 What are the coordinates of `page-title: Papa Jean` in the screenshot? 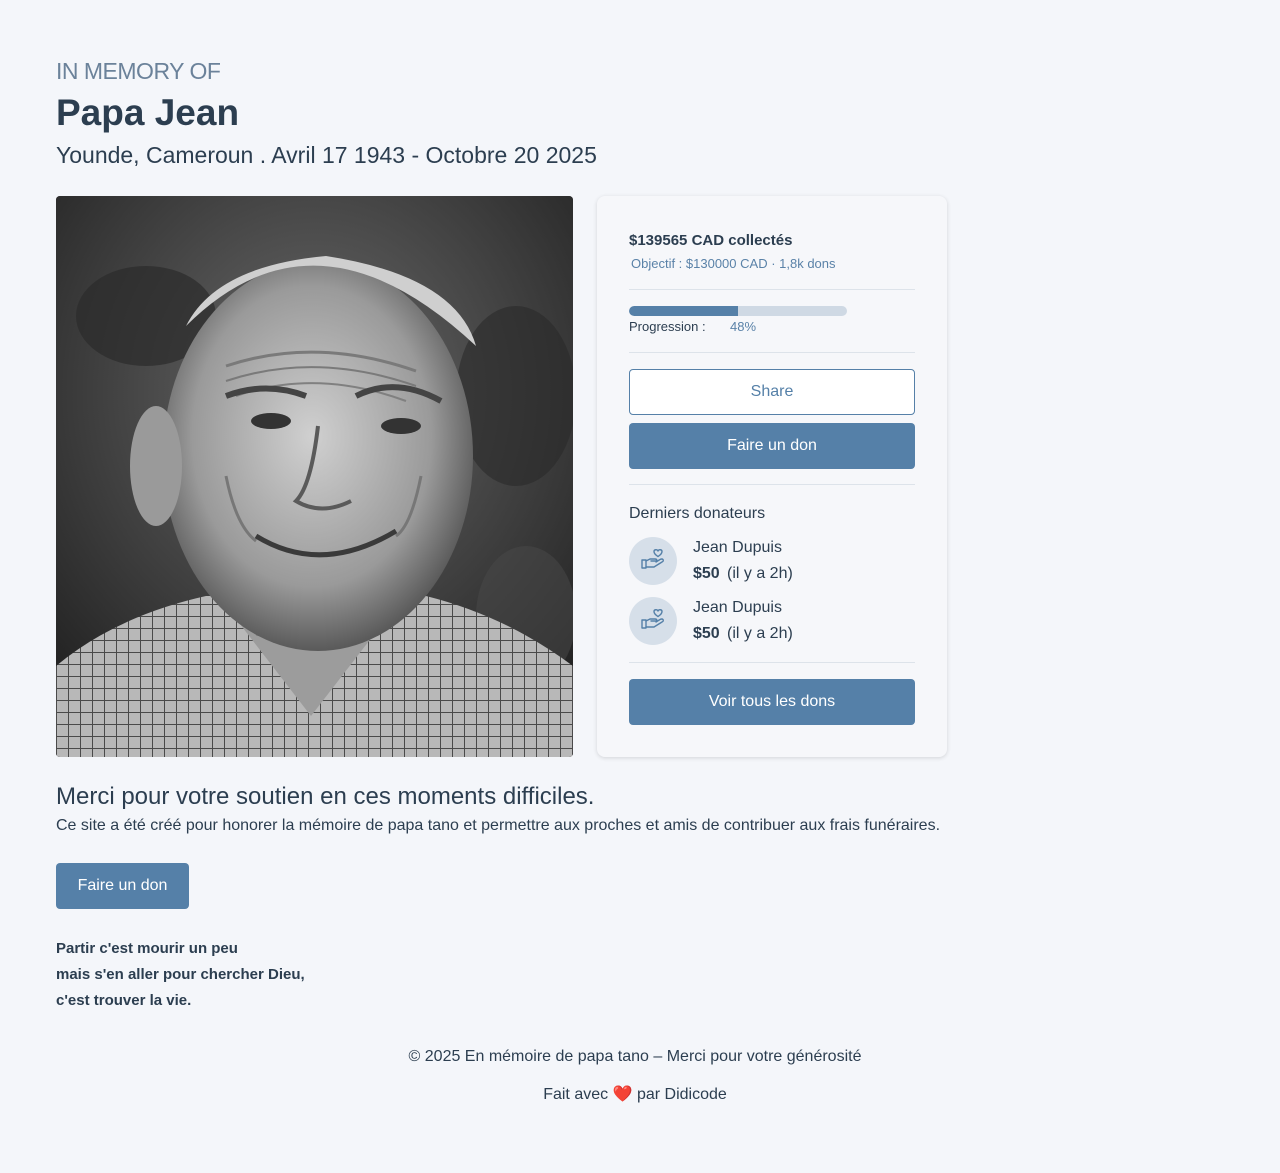 It's located at (148, 112).